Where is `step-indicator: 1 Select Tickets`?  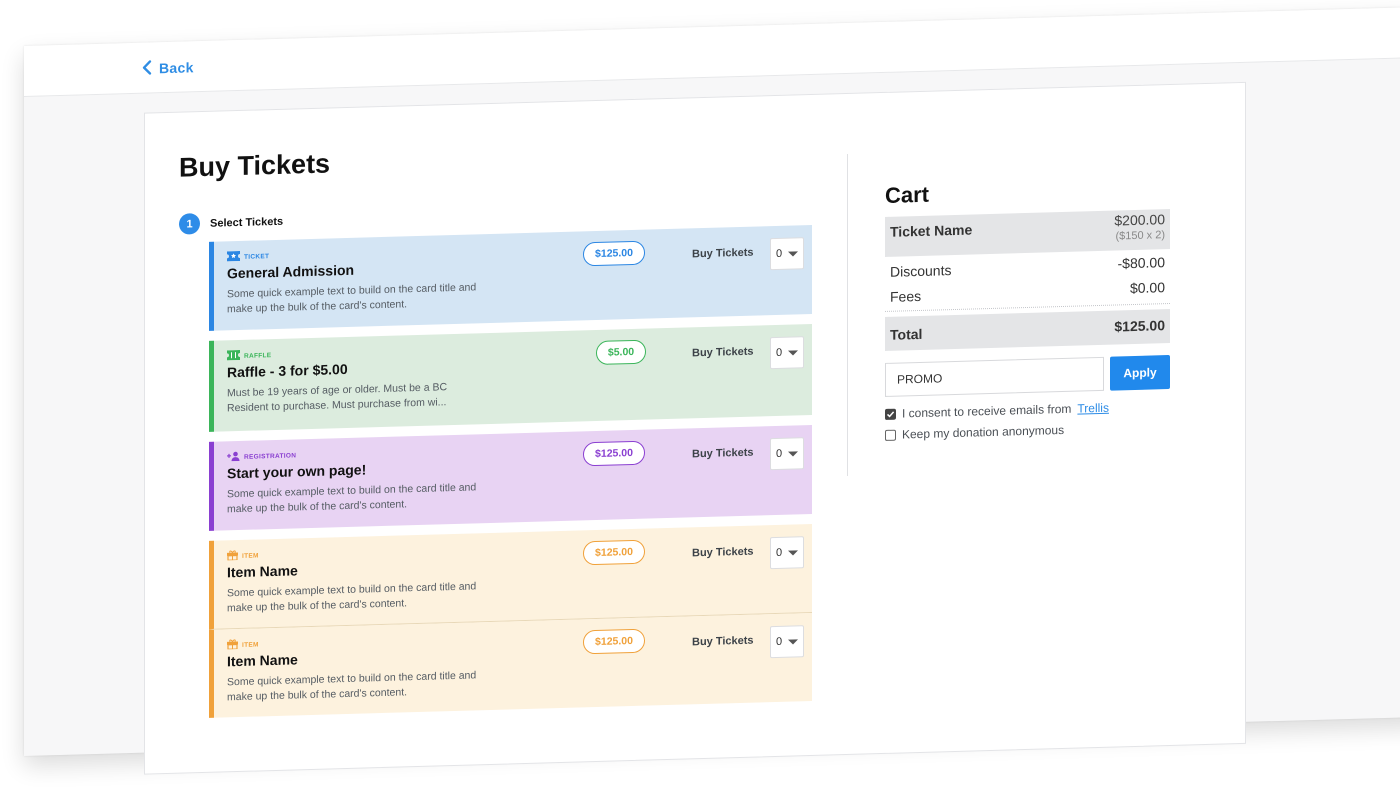 step-indicator: 1 Select Tickets is located at coordinates (231, 223).